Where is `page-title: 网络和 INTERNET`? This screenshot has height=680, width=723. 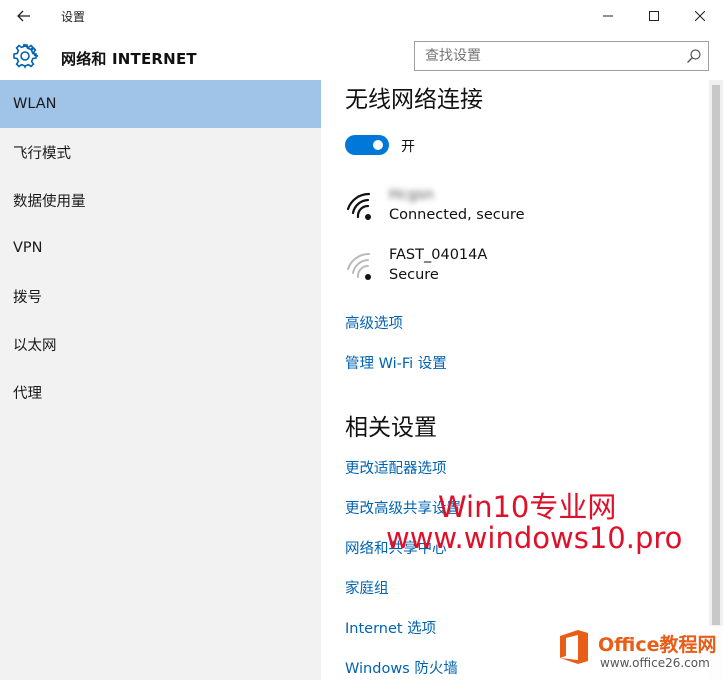
page-title: 网络和 INTERNET is located at coordinates (129, 59).